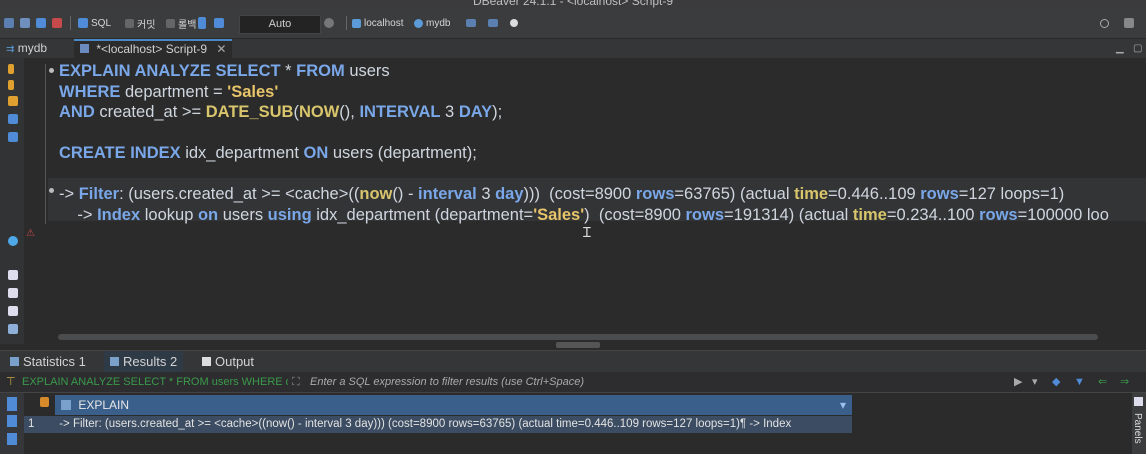 This screenshot has width=1146, height=454. Describe the element at coordinates (11, 69) in the screenshot. I see `execute-statement-icon` at that location.